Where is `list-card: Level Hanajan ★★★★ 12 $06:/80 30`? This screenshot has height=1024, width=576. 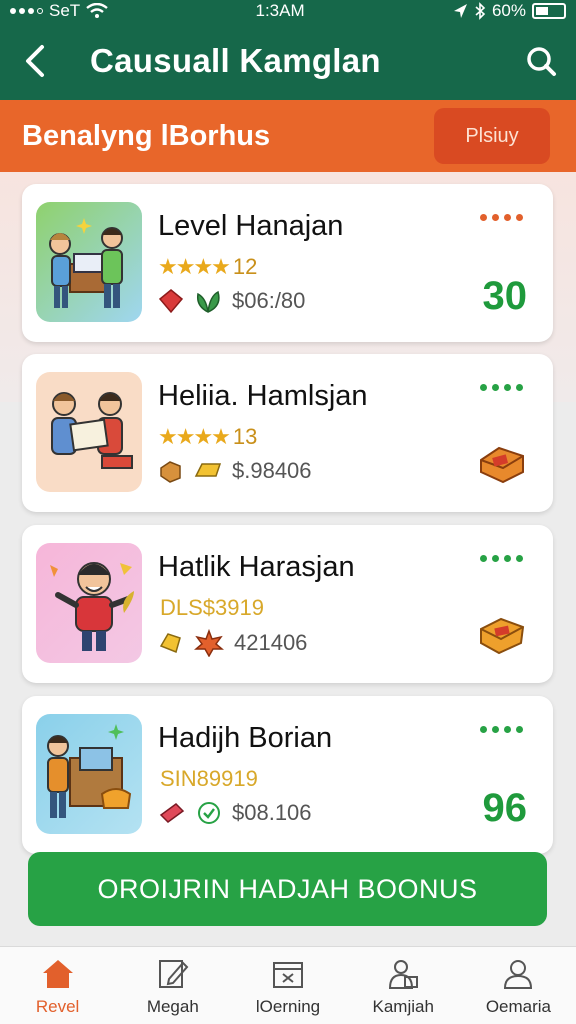
list-card: Level Hanajan ★★★★ 12 $06:/80 30 is located at coordinates (287, 263).